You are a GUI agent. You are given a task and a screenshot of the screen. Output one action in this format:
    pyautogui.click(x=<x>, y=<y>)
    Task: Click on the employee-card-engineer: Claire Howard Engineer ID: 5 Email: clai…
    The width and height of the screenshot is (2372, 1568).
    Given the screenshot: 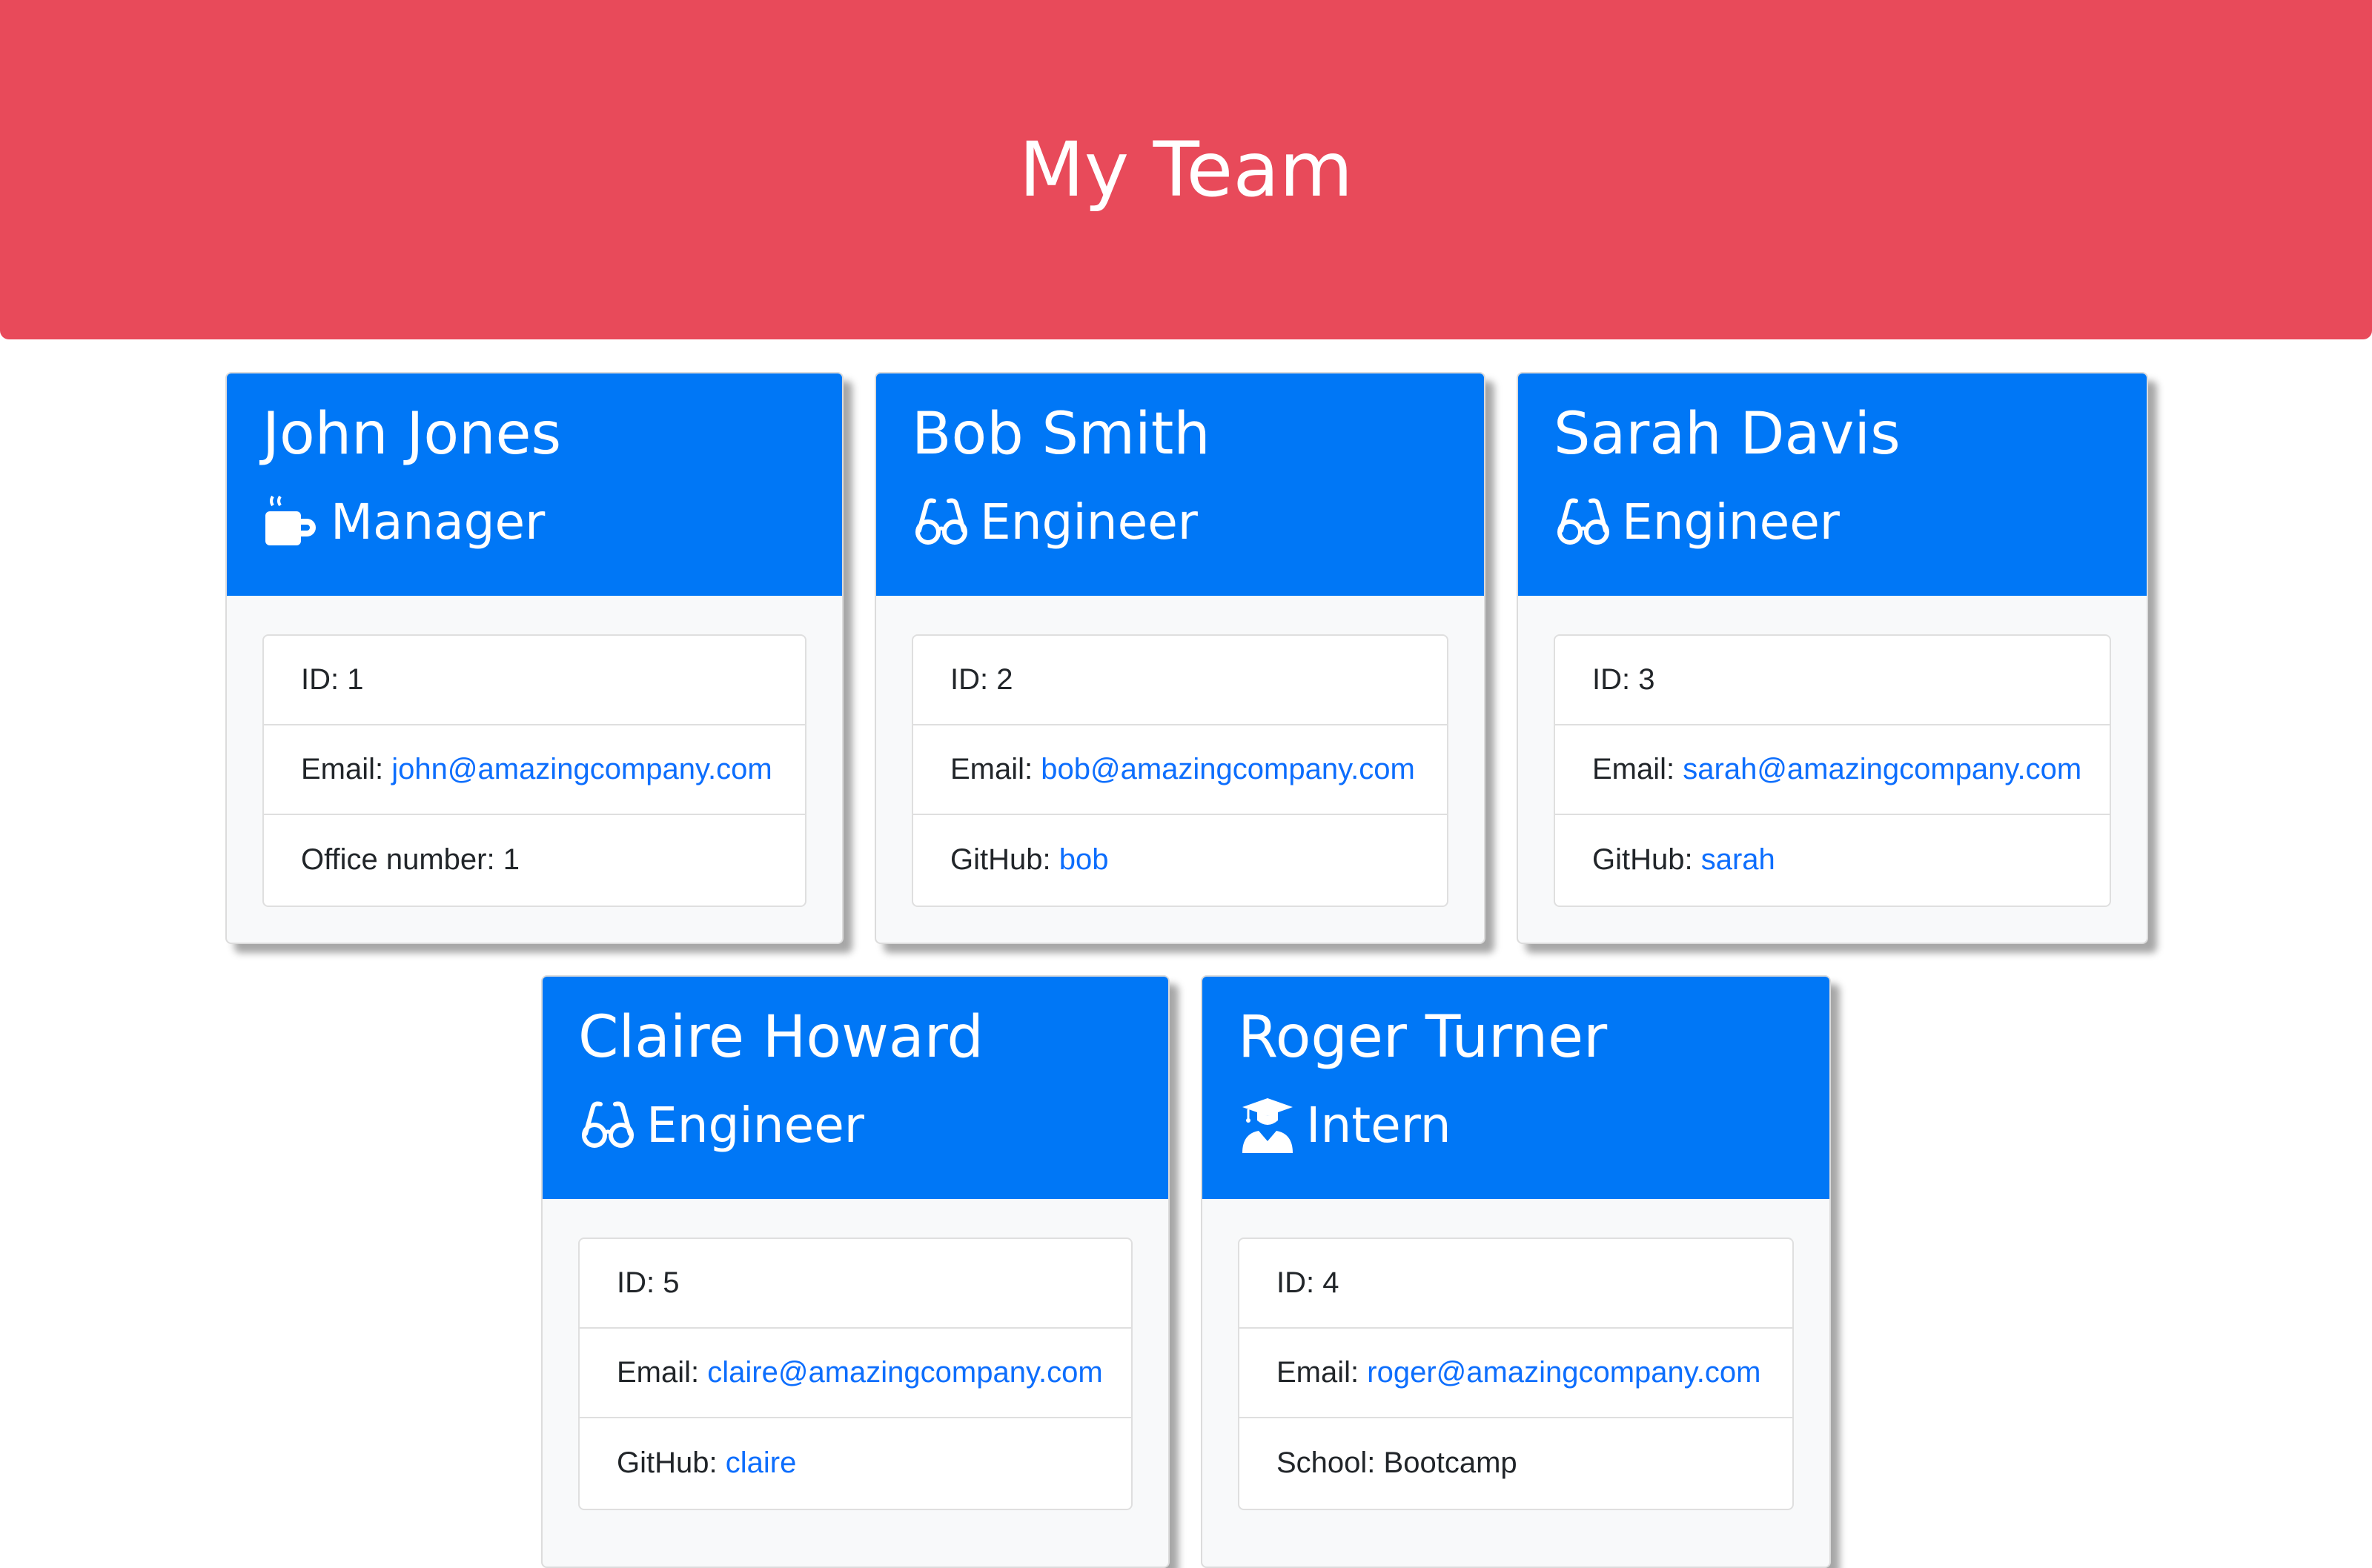 What is the action you would take?
    pyautogui.click(x=855, y=1271)
    